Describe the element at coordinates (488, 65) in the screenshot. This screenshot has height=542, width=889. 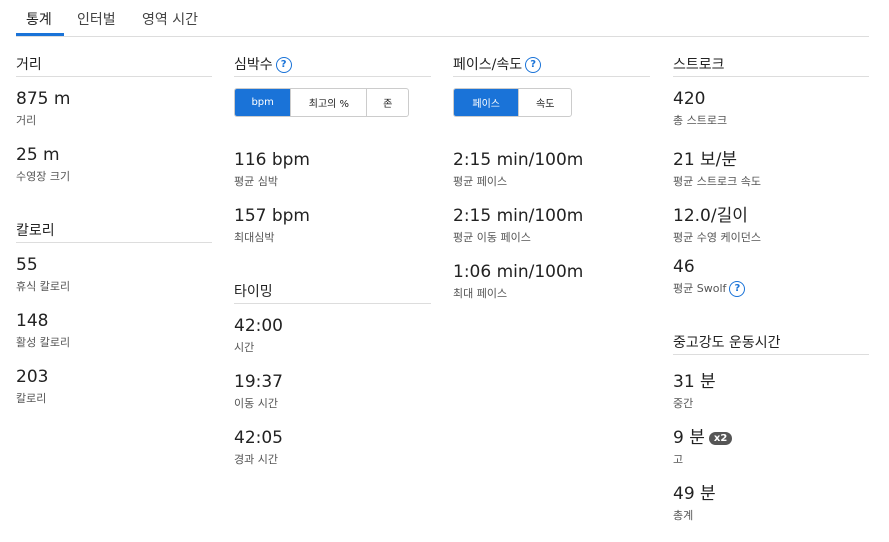
I see `section-title-text: 페이스/속도` at that location.